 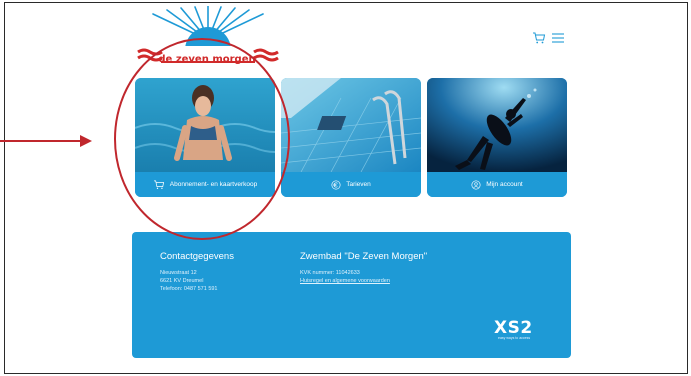 I want to click on card-label: Mijn account, so click(x=504, y=184).